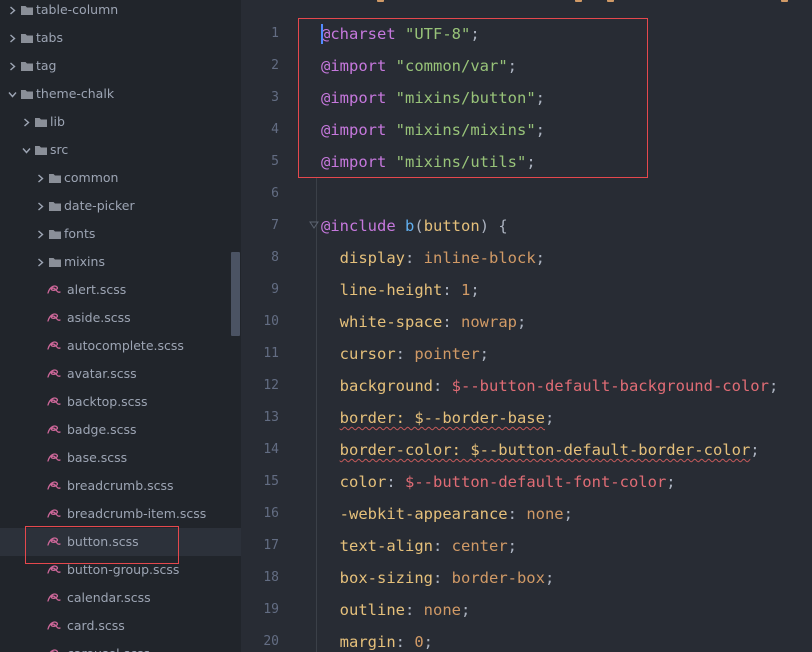 The height and width of the screenshot is (652, 812). I want to click on line-number: 2, so click(275, 65).